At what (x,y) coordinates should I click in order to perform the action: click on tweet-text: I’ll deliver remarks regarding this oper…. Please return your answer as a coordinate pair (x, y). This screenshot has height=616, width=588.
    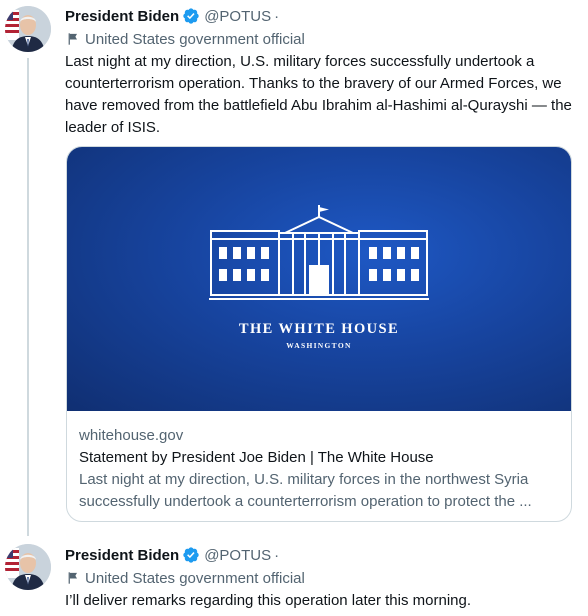
    Looking at the image, I should click on (268, 600).